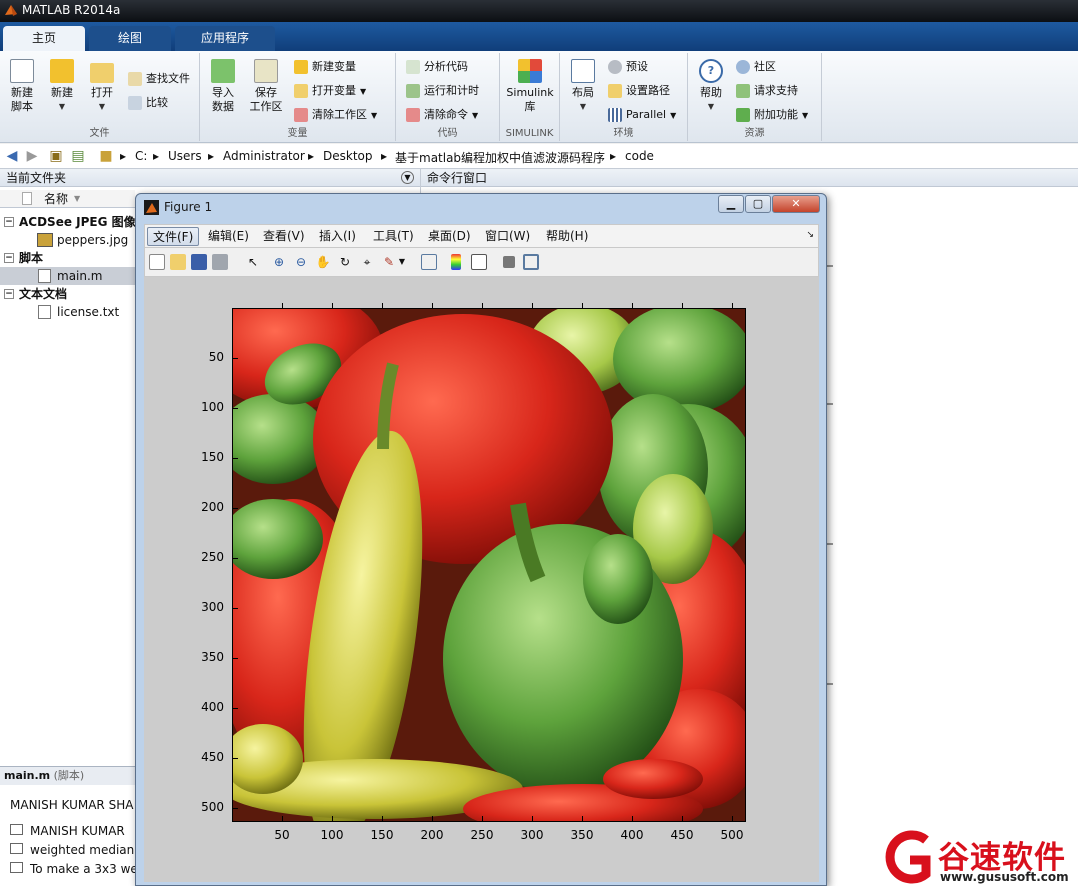 The width and height of the screenshot is (1078, 886). What do you see at coordinates (67, 276) in the screenshot?
I see `file-item-main: main.m` at bounding box center [67, 276].